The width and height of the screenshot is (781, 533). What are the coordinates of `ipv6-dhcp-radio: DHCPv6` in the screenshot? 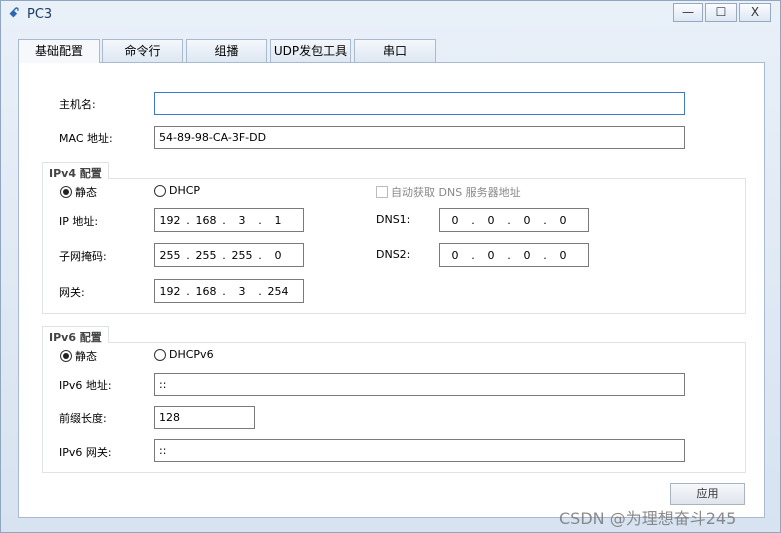 It's located at (184, 354).